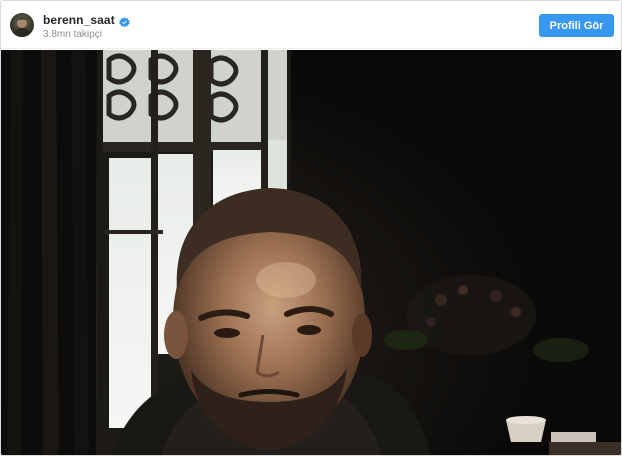 The width and height of the screenshot is (622, 456). I want to click on follower-count: 3.8mn takipçi, so click(72, 34).